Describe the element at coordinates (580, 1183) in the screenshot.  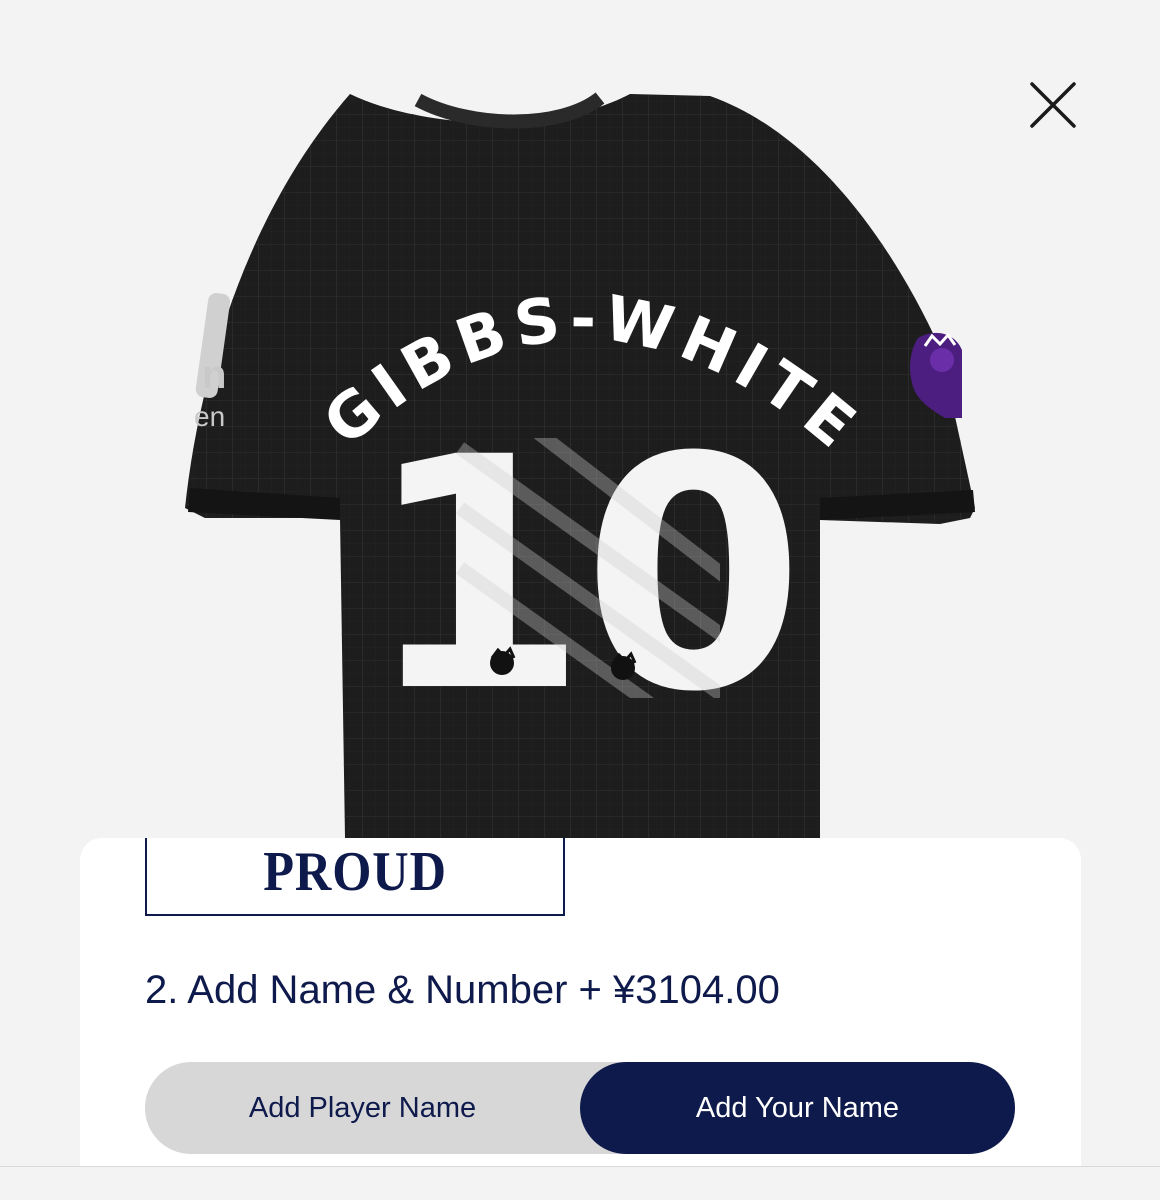
I see `bottom-strip` at that location.